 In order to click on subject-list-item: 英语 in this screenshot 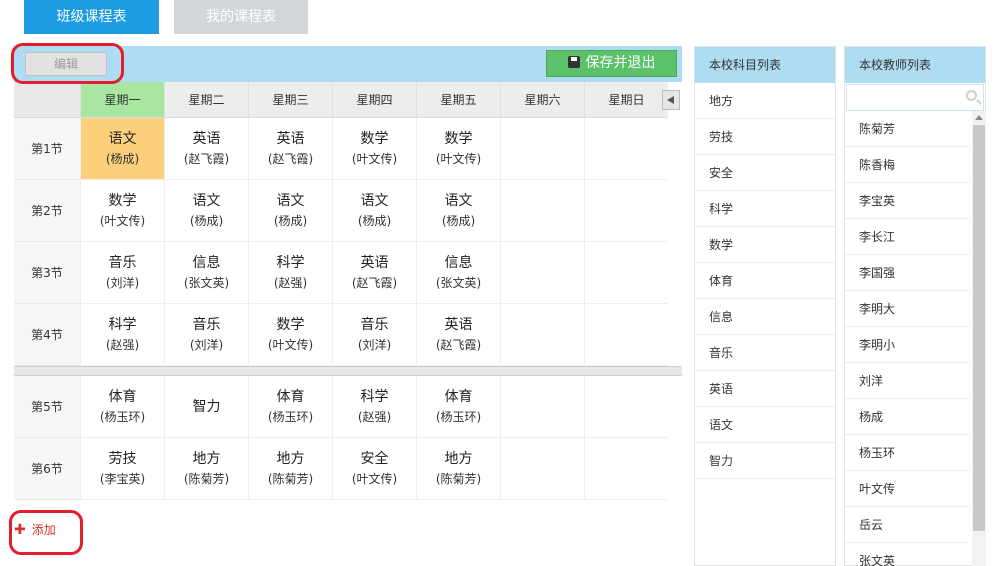, I will do `click(765, 389)`.